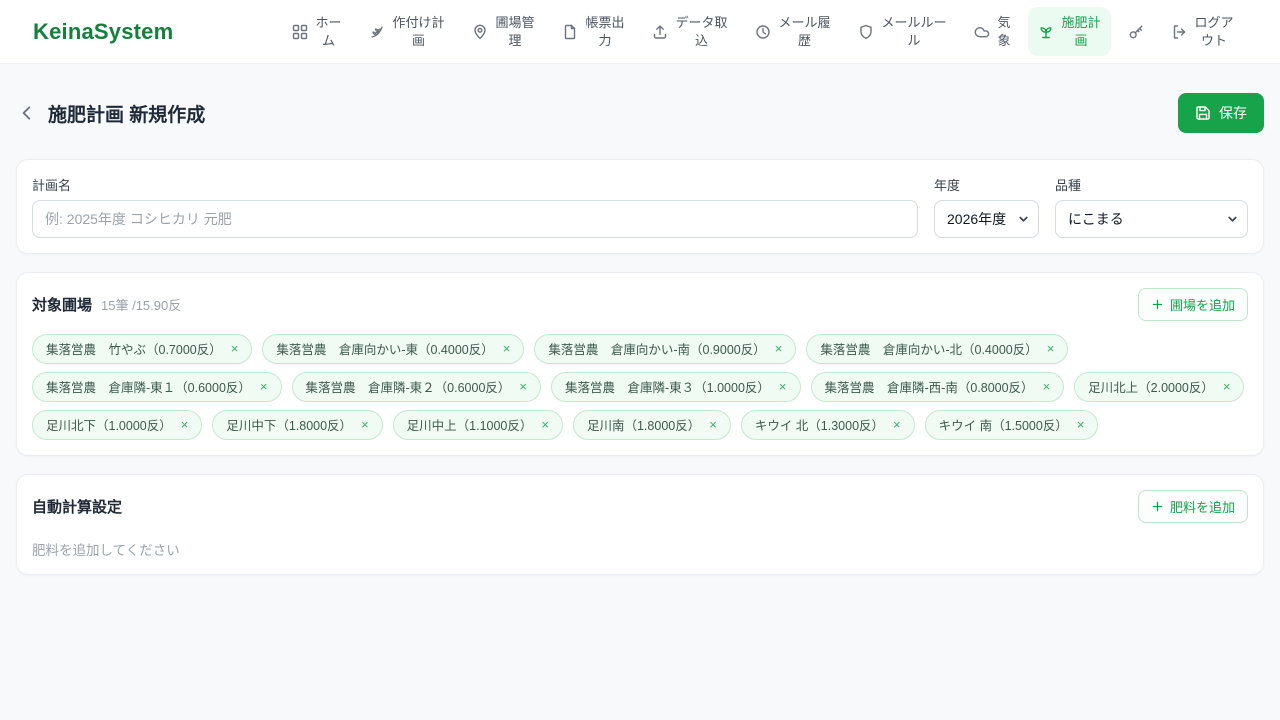 The width and height of the screenshot is (1280, 720). I want to click on plan-name-field: 計画名, so click(475, 206).